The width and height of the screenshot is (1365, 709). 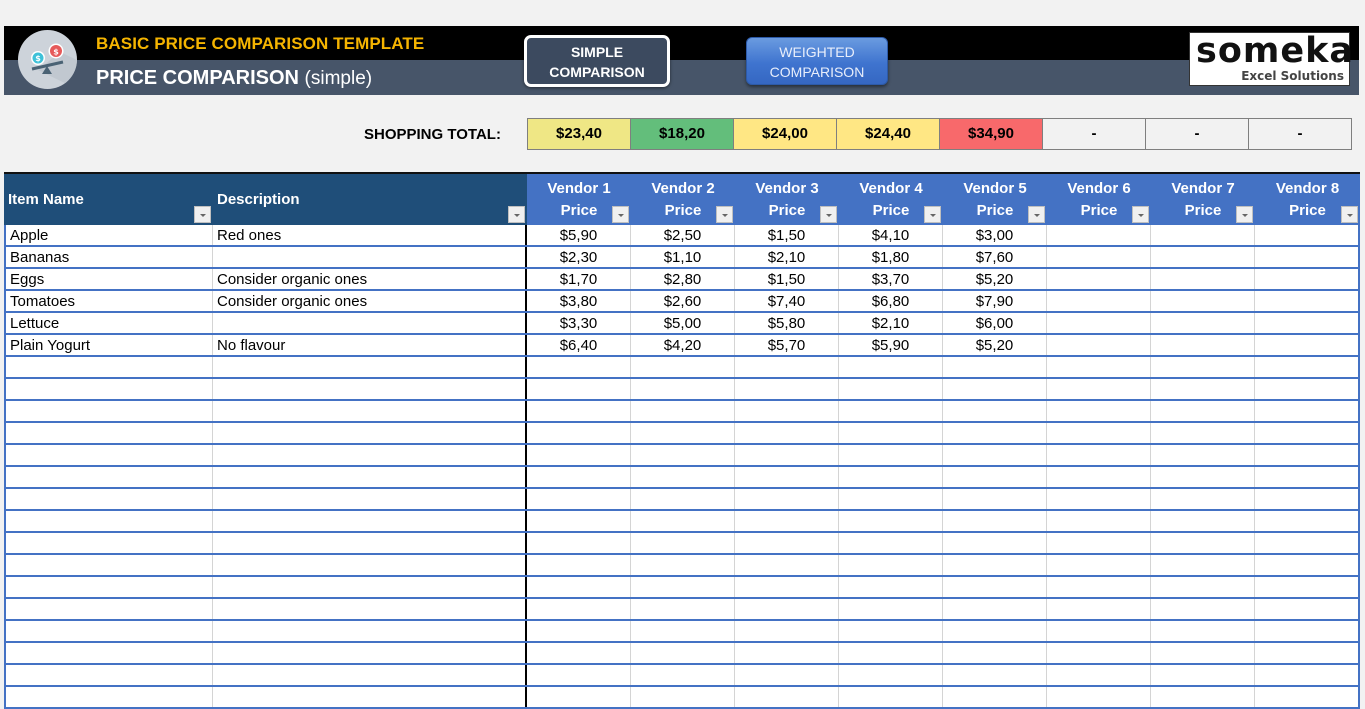 I want to click on item-name-cell: Plain Yogurt, so click(x=108, y=345).